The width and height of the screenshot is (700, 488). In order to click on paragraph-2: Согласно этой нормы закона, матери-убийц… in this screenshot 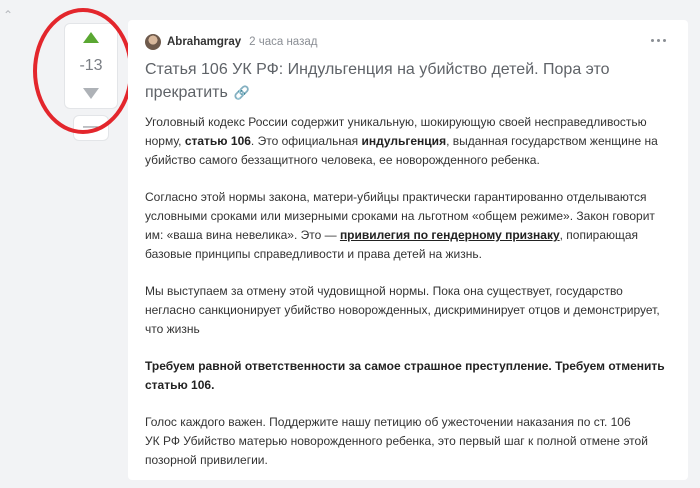, I will do `click(410, 226)`.